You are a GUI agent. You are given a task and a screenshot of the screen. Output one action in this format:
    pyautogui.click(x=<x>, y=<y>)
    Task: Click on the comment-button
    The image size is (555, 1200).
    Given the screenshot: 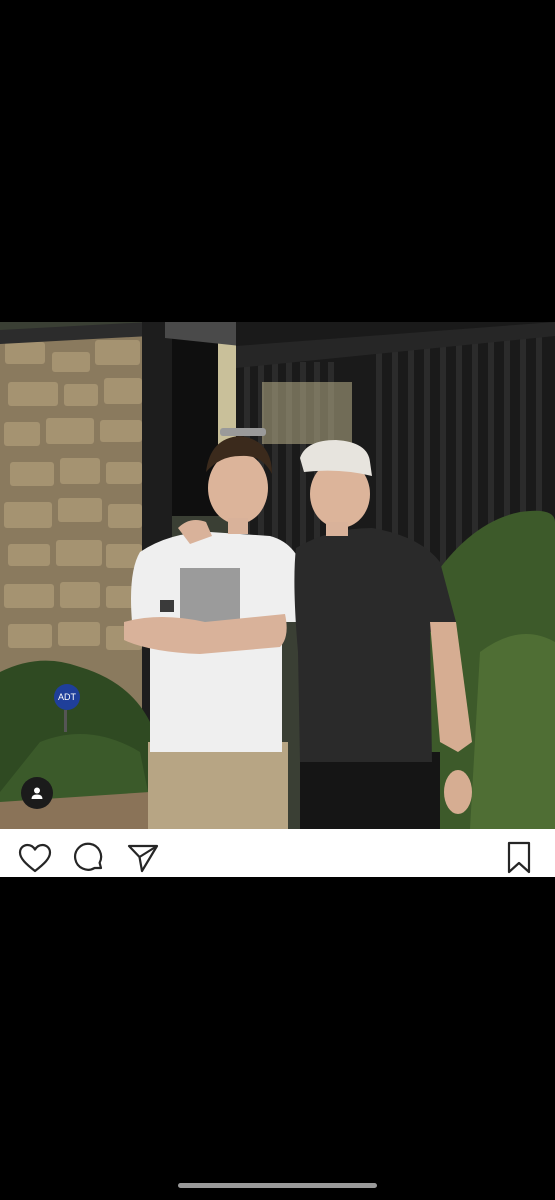 What is the action you would take?
    pyautogui.click(x=89, y=858)
    